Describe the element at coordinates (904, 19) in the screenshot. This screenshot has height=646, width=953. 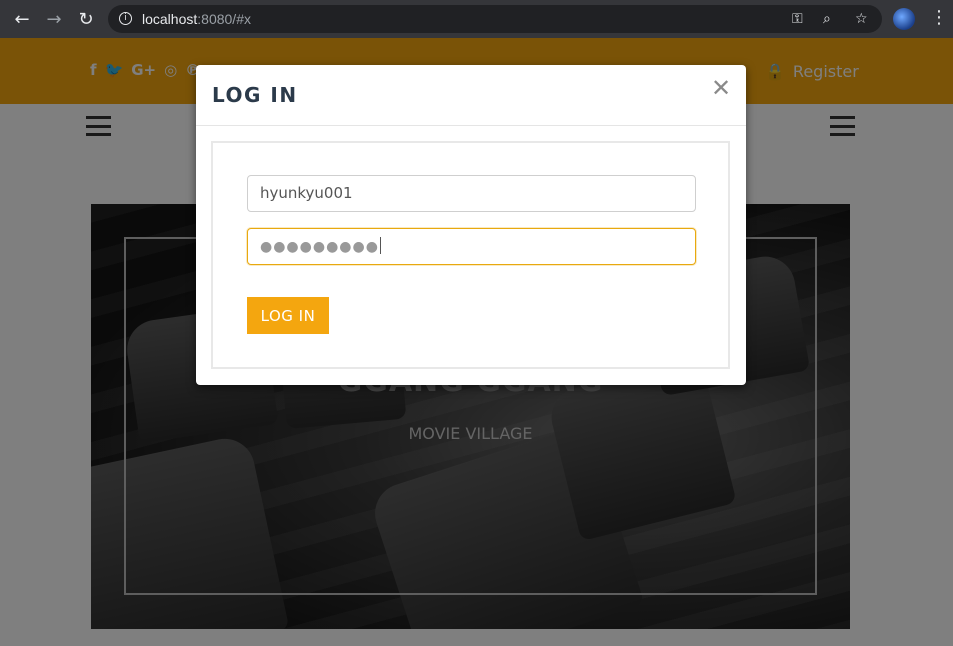
I see `profile-avatar` at that location.